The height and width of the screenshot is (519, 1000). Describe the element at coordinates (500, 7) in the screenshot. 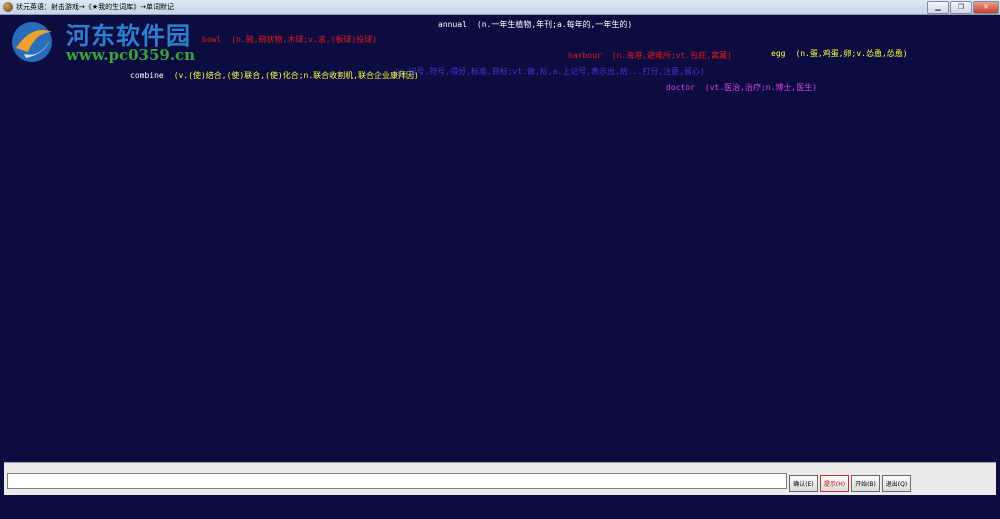

I see `title-bar: 状元英语：射击游戏→《★我的生词库》→单词默记 ▁ ❐ ✕` at that location.